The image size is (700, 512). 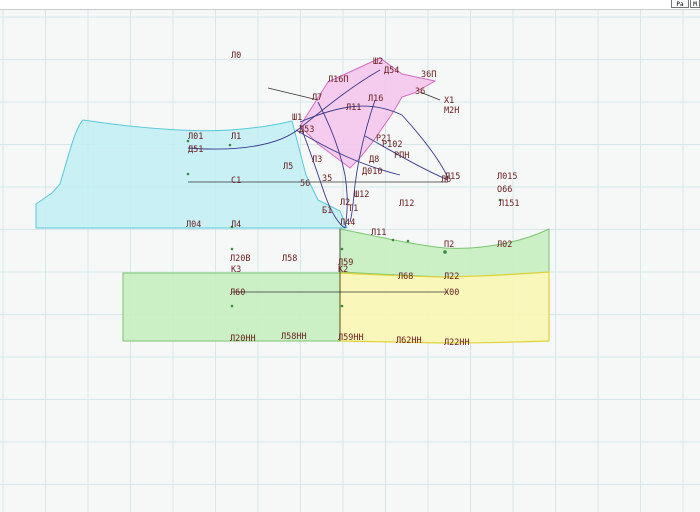 I want to click on point-label: Л12, so click(x=406, y=204).